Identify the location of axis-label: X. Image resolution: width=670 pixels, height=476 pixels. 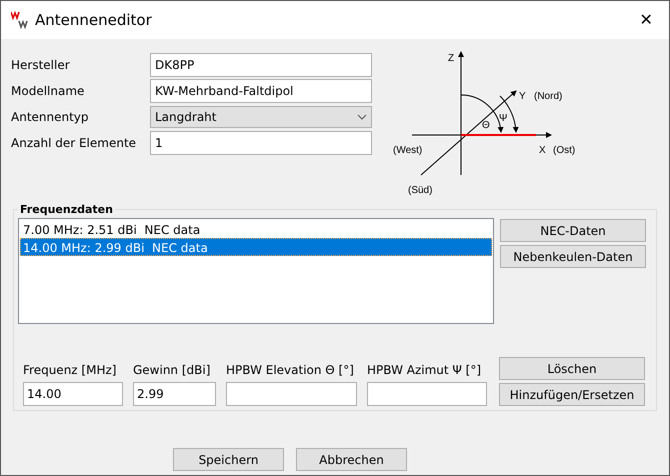
(542, 150).